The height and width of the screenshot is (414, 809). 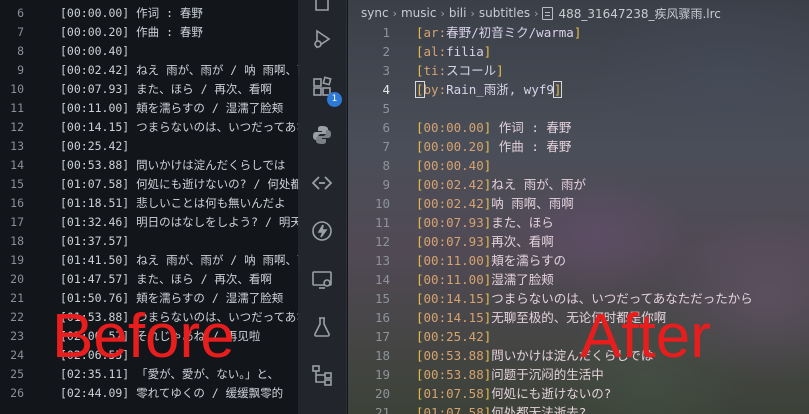 I want to click on line-text: [02:06.55], so click(x=95, y=355).